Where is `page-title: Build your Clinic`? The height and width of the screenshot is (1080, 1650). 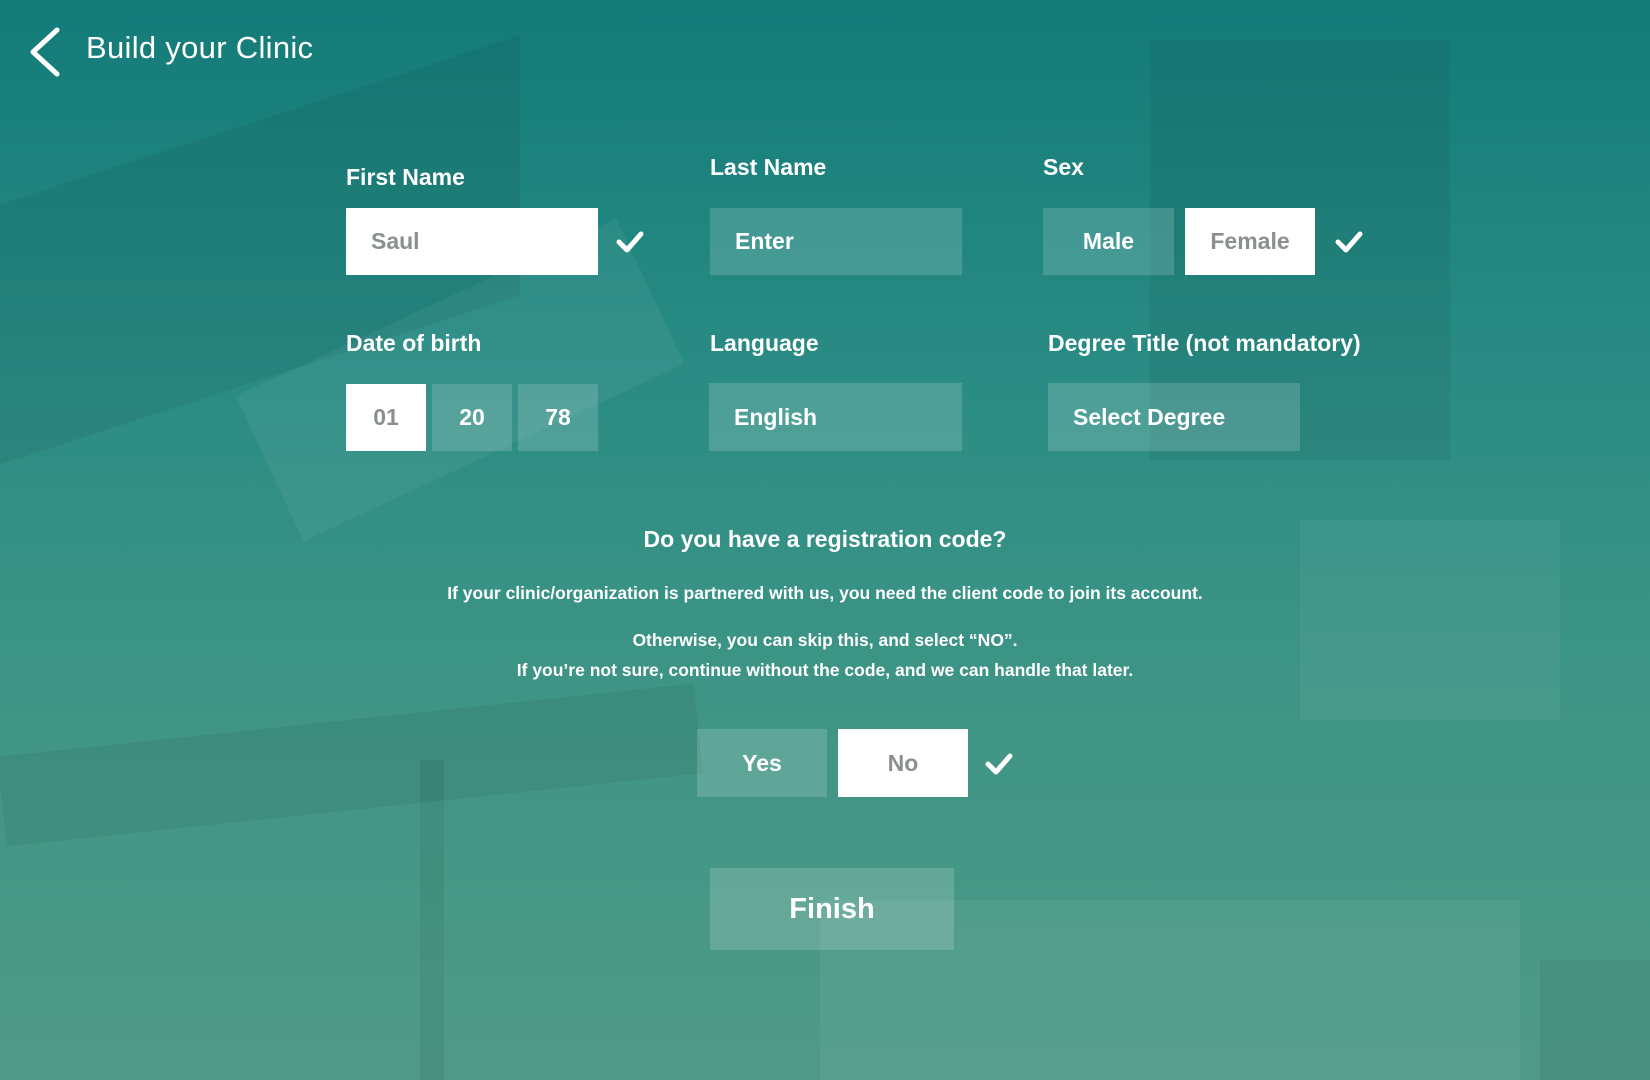
page-title: Build your Clinic is located at coordinates (200, 47).